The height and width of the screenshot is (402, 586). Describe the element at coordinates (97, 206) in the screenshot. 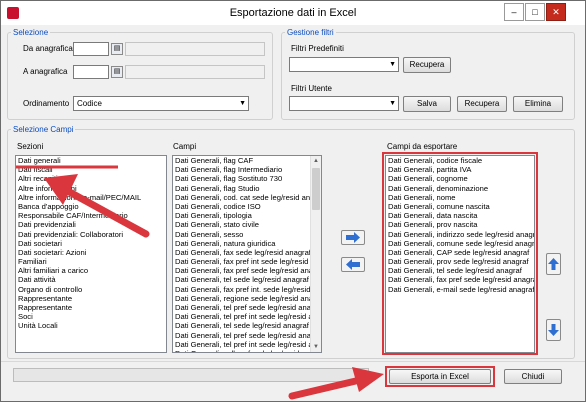

I see `annotation-arrow-sezioni` at that location.